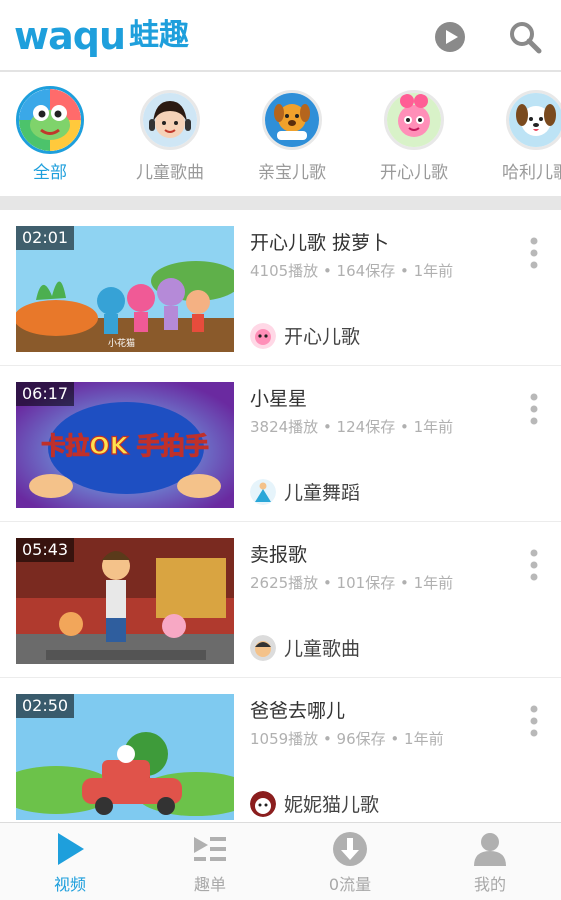 This screenshot has width=561, height=900. I want to click on video-title: 开心儿歌 拔萝卜, so click(319, 241).